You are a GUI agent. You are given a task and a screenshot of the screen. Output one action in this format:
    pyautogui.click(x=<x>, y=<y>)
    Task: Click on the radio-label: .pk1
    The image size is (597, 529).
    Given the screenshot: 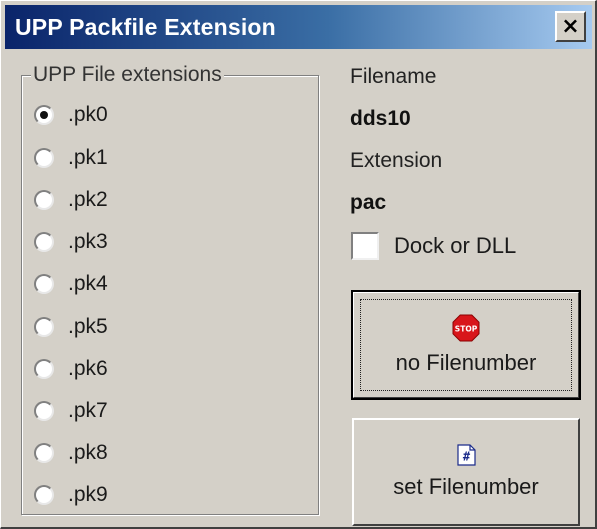 What is the action you would take?
    pyautogui.click(x=88, y=157)
    